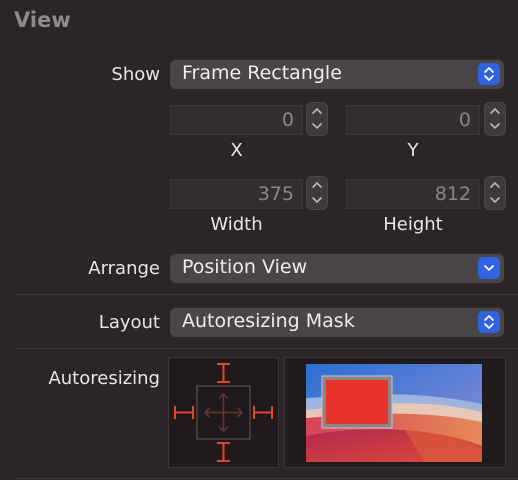 This screenshot has width=518, height=480. I want to click on layout-popup-button: Autoresizing Mask, so click(337, 322).